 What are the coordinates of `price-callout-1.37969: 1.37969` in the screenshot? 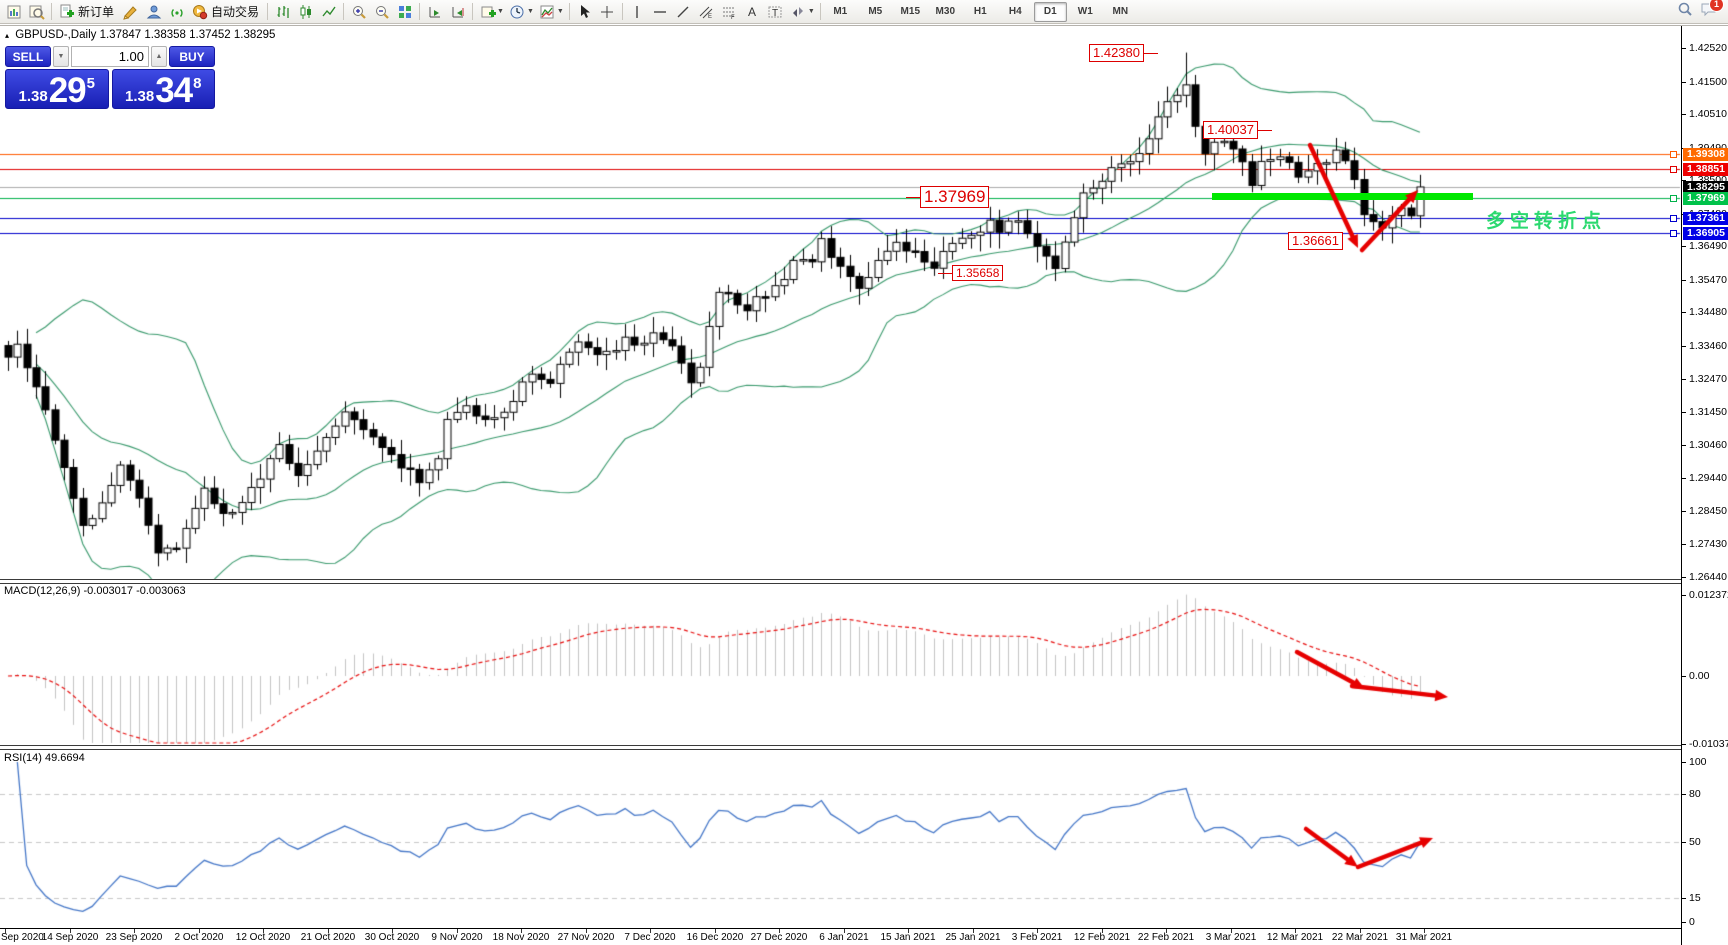 It's located at (955, 197).